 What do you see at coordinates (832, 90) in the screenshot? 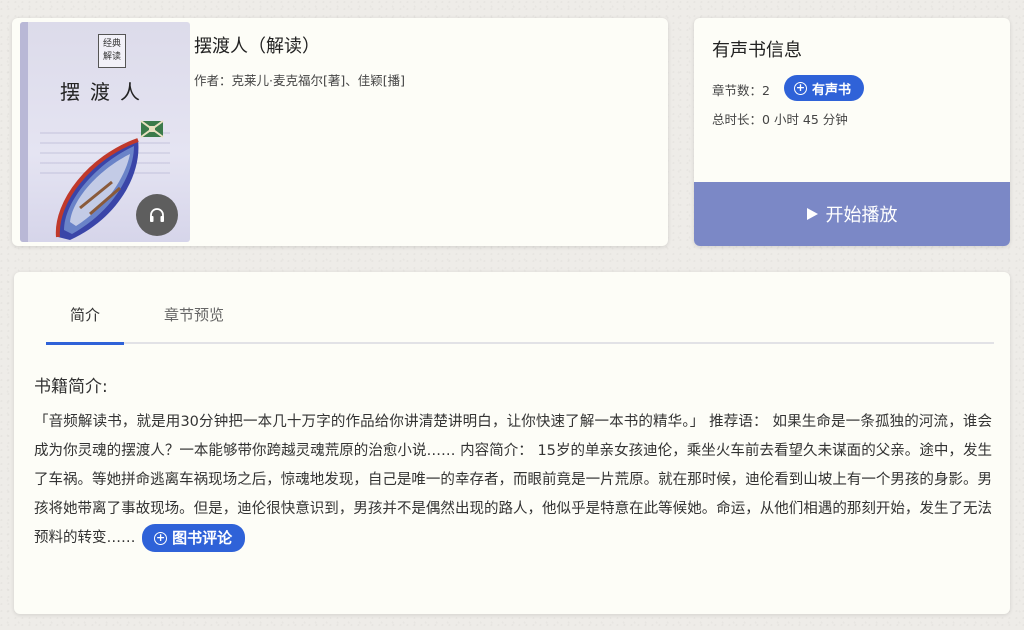
I see `audiobook-badge-label: 有声书` at bounding box center [832, 90].